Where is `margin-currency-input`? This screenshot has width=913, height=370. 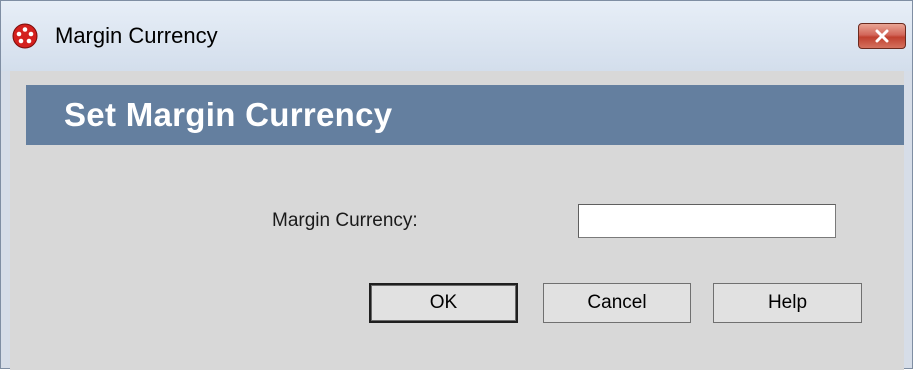
margin-currency-input is located at coordinates (707, 221).